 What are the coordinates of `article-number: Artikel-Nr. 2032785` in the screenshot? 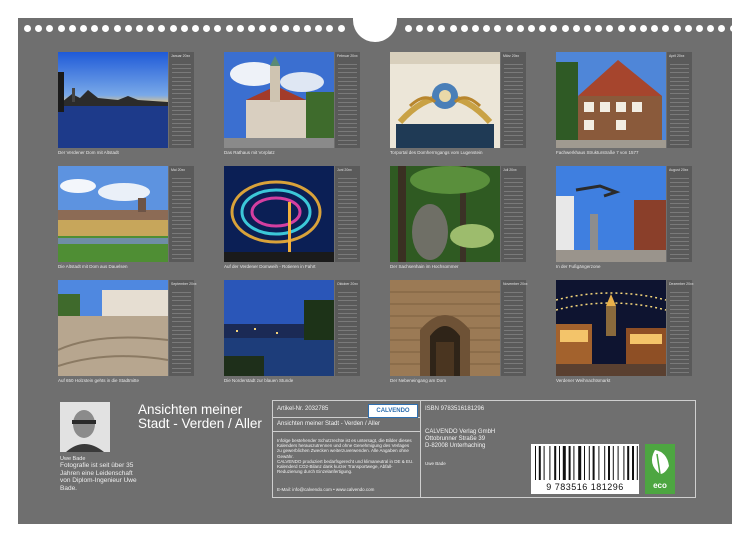 It's located at (303, 409).